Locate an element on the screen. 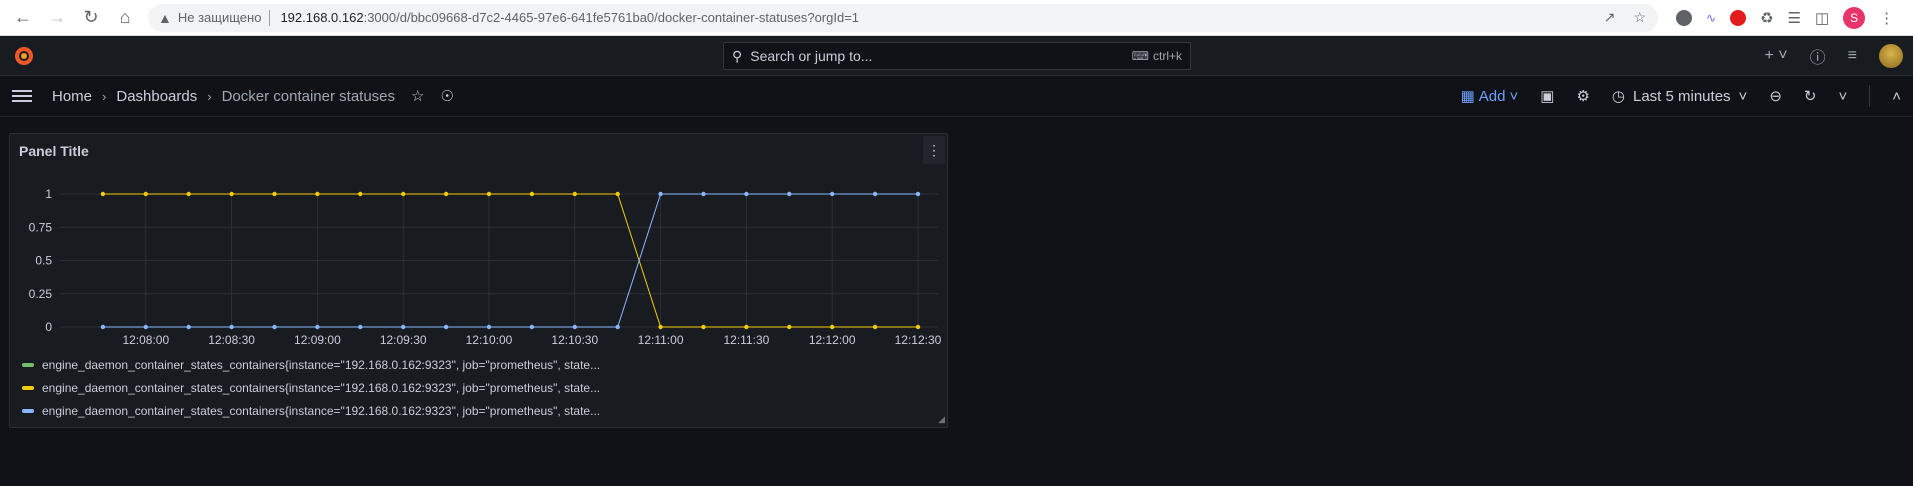 This screenshot has width=1913, height=486. search-input: ⚲ Search or jump to... ⌨ ctrl+k is located at coordinates (957, 56).